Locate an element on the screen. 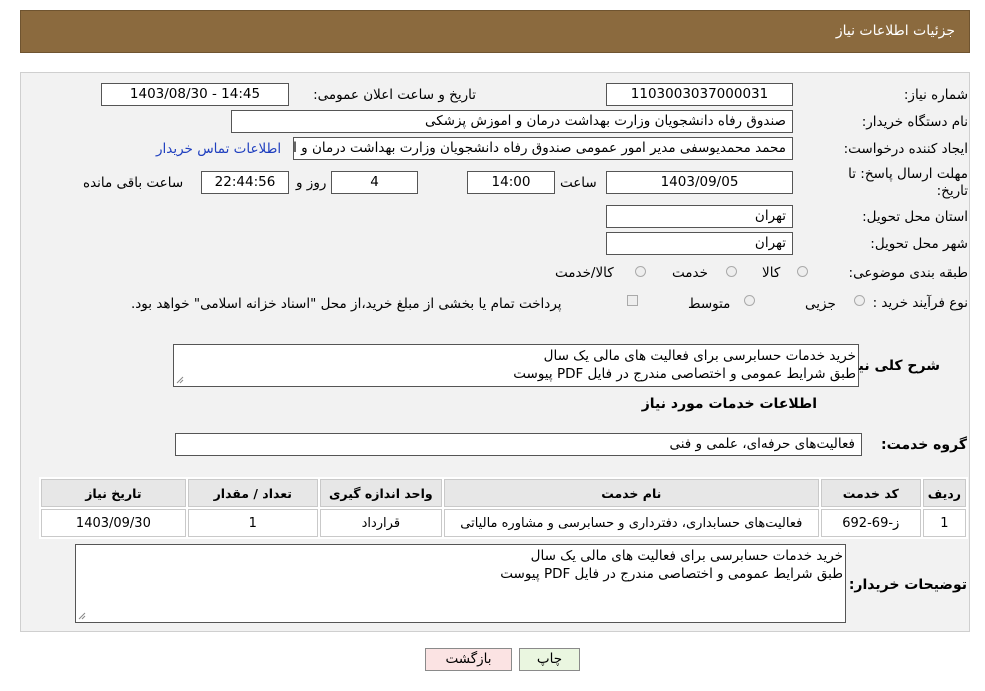 The height and width of the screenshot is (691, 985). deadline-time-label: ساعت is located at coordinates (578, 183).